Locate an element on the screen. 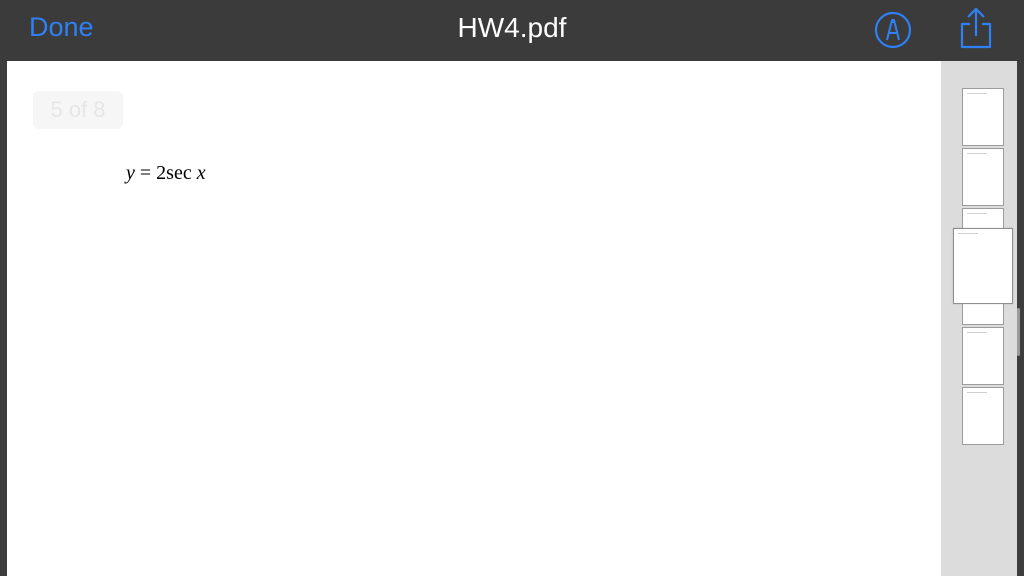  page-indicator: 5 of 8 is located at coordinates (78, 110).